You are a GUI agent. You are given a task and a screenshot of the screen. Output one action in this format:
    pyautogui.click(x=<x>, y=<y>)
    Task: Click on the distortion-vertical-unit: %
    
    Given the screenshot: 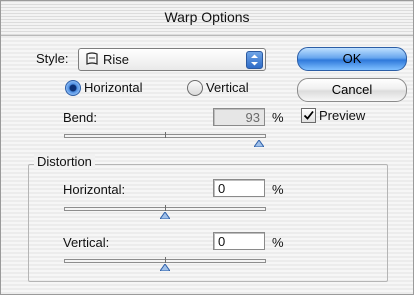 What is the action you would take?
    pyautogui.click(x=278, y=242)
    